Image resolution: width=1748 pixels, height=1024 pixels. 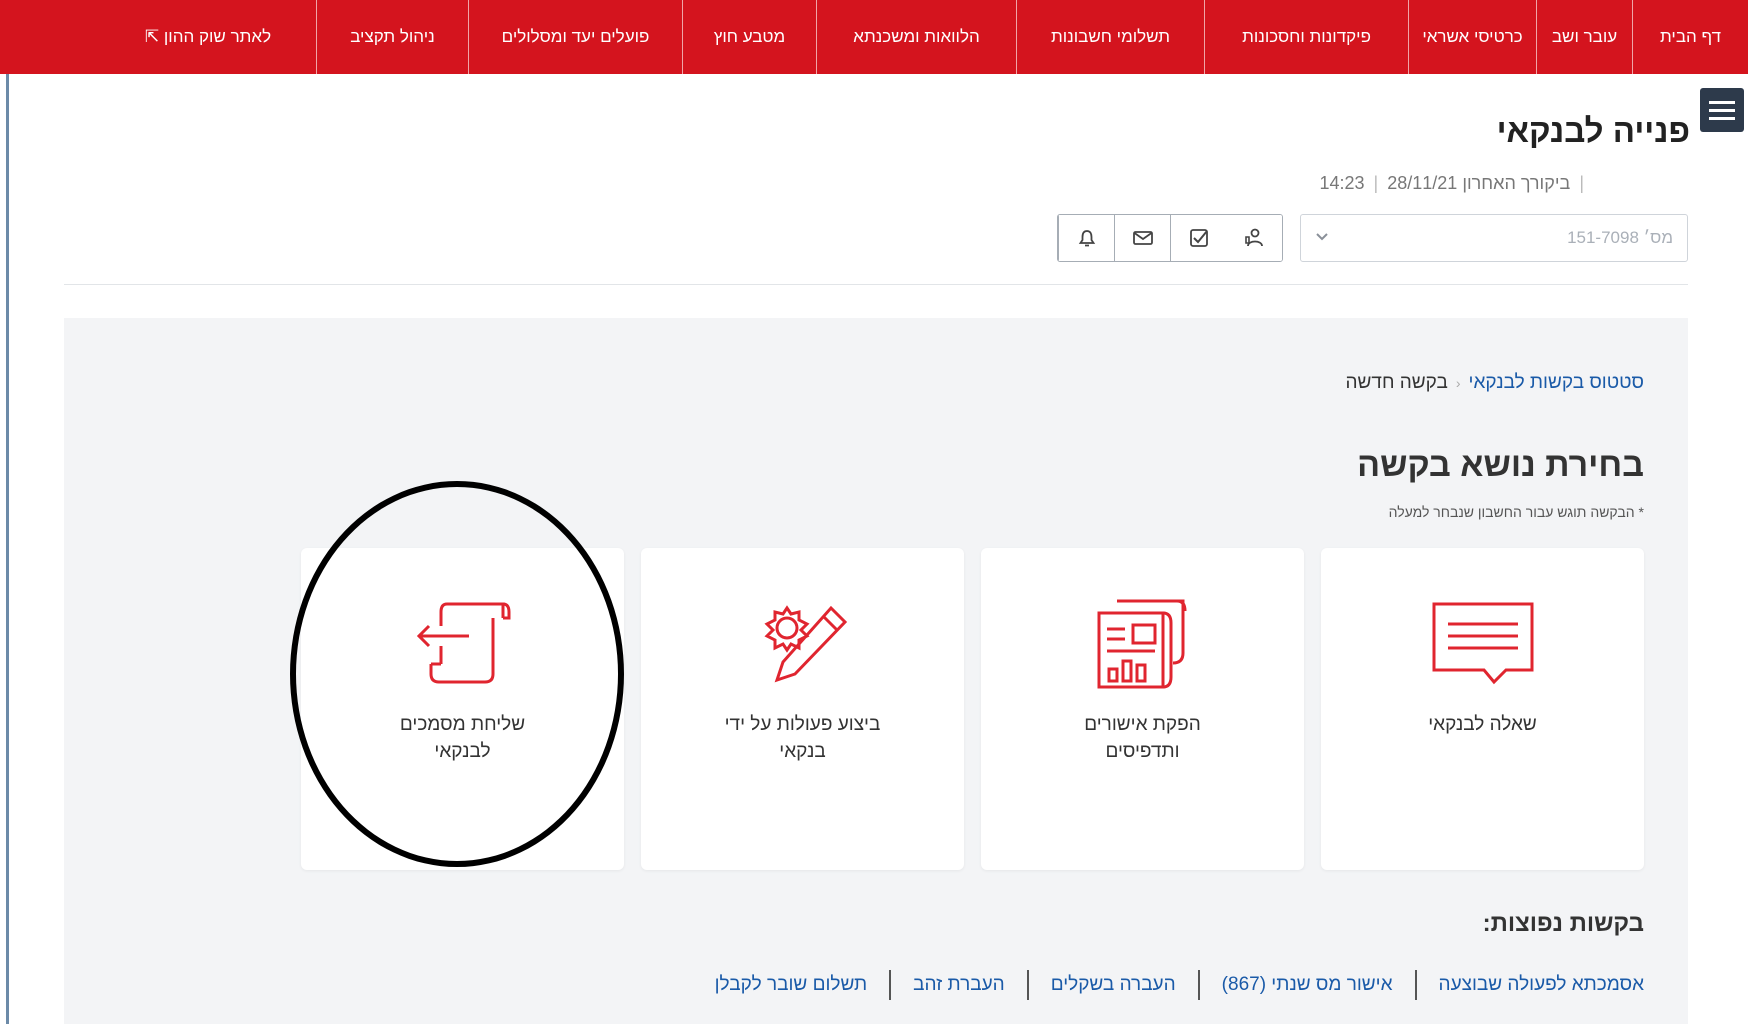 I want to click on card-send-documents: שליחת מסמכים לבנקאי, so click(x=462, y=709).